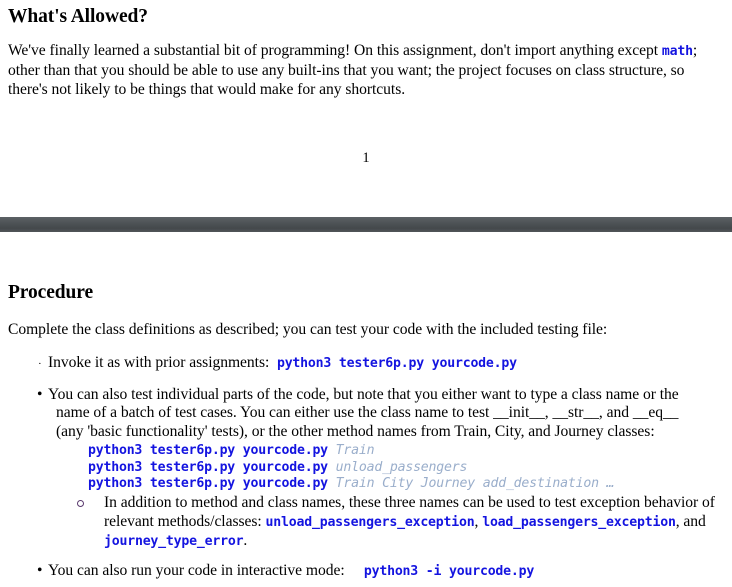 Image resolution: width=732 pixels, height=587 pixels. I want to click on inline-code-math: math, so click(677, 52).